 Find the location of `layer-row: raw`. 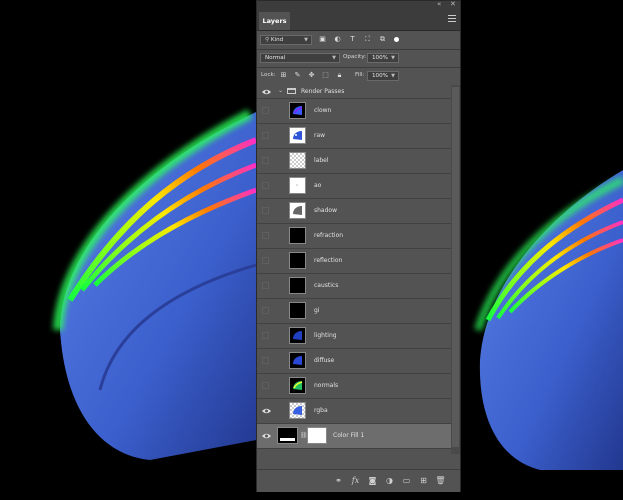

layer-row: raw is located at coordinates (354, 136).